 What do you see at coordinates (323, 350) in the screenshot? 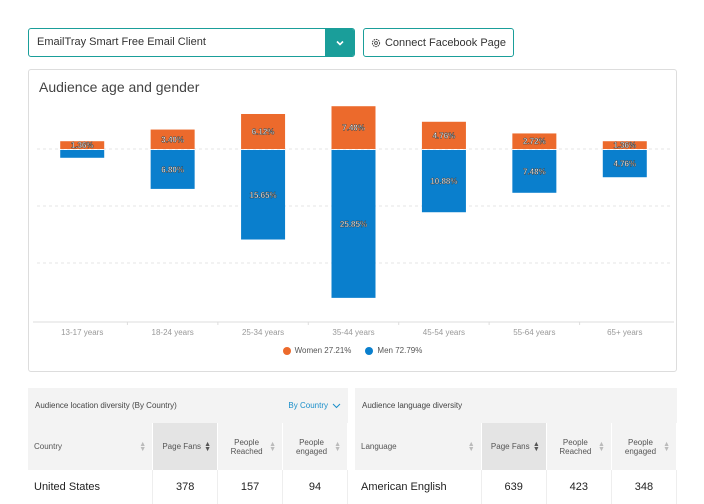
I see `legend-label-women: Women 27.21%` at bounding box center [323, 350].